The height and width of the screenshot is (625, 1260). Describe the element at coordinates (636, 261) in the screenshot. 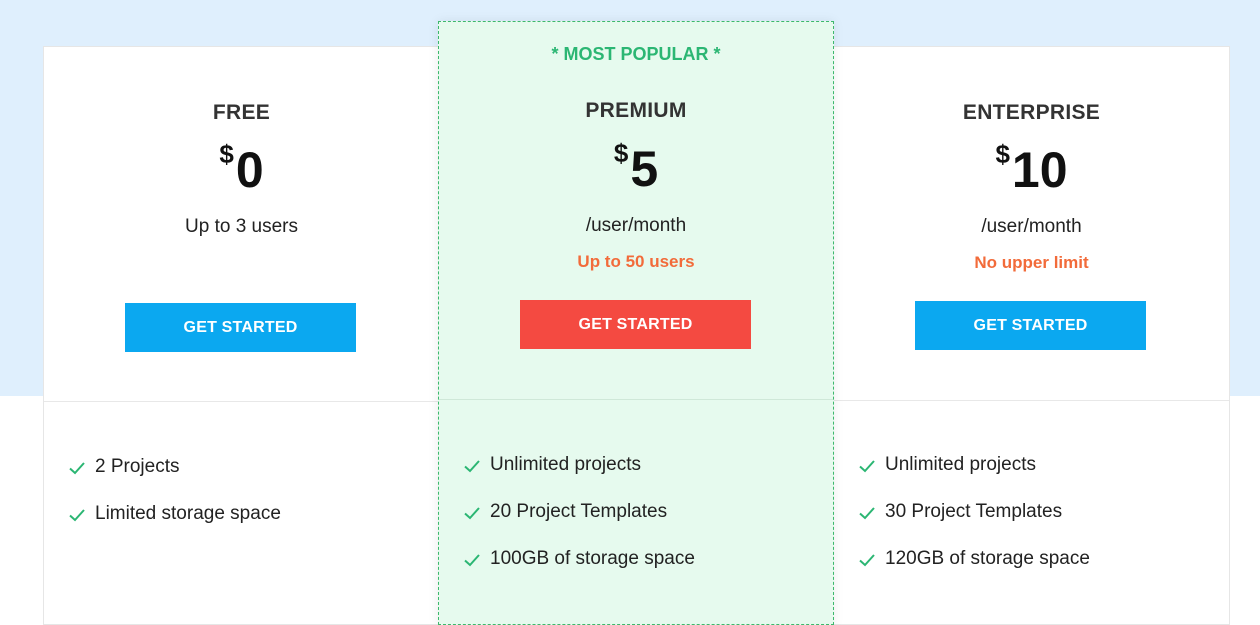

I see `user-limit: Up to 50 users` at that location.